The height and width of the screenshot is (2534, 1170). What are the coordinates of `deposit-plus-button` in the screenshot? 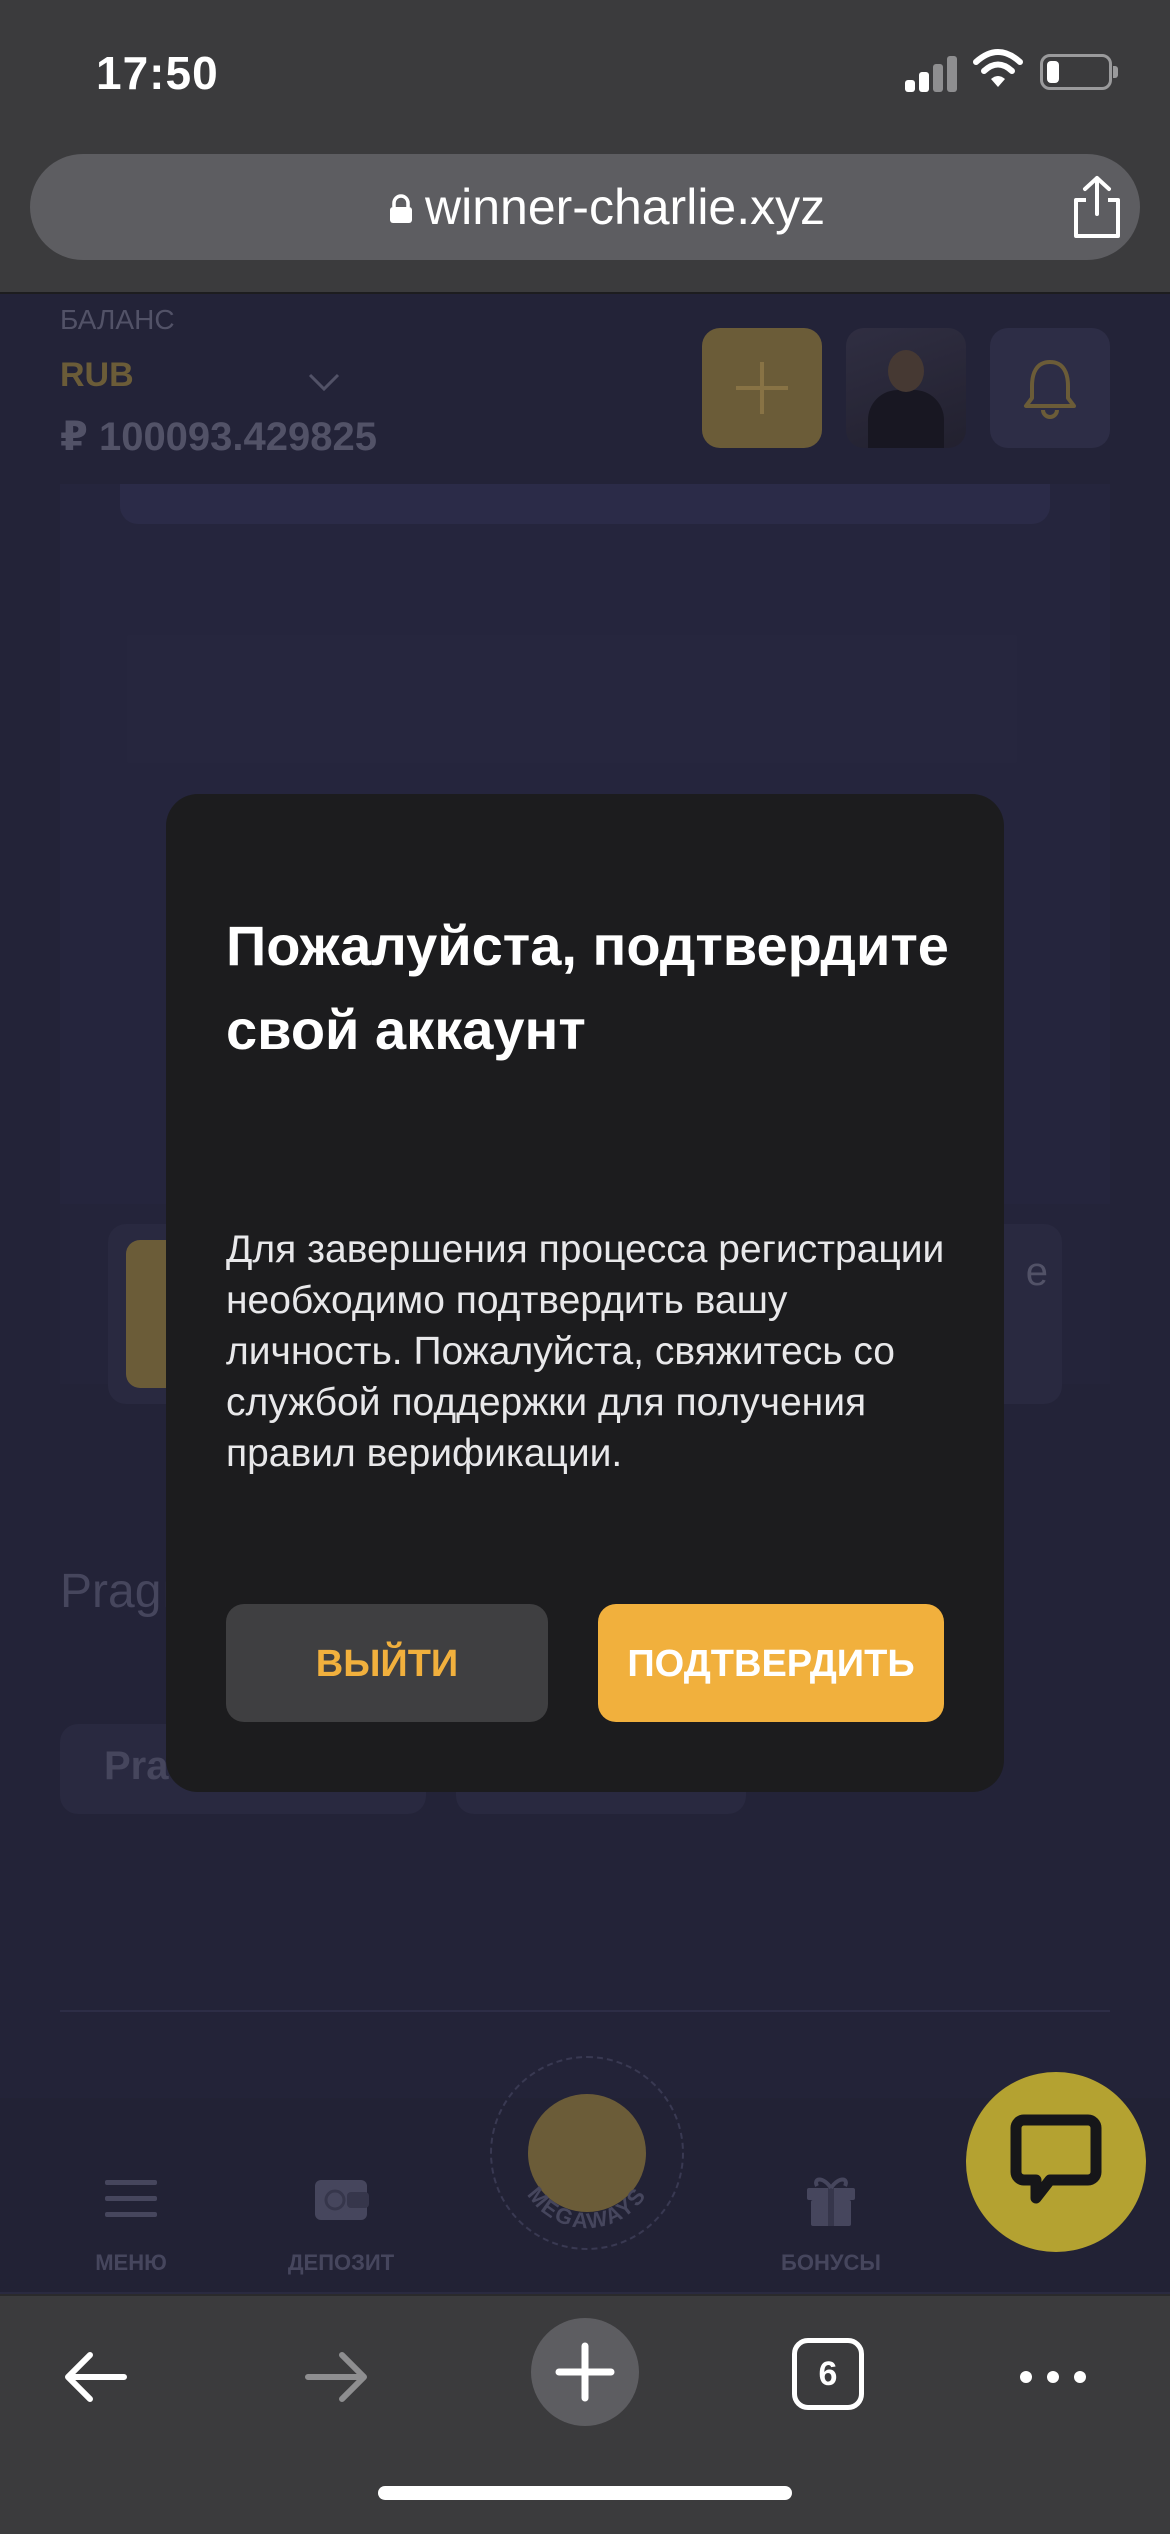 It's located at (762, 388).